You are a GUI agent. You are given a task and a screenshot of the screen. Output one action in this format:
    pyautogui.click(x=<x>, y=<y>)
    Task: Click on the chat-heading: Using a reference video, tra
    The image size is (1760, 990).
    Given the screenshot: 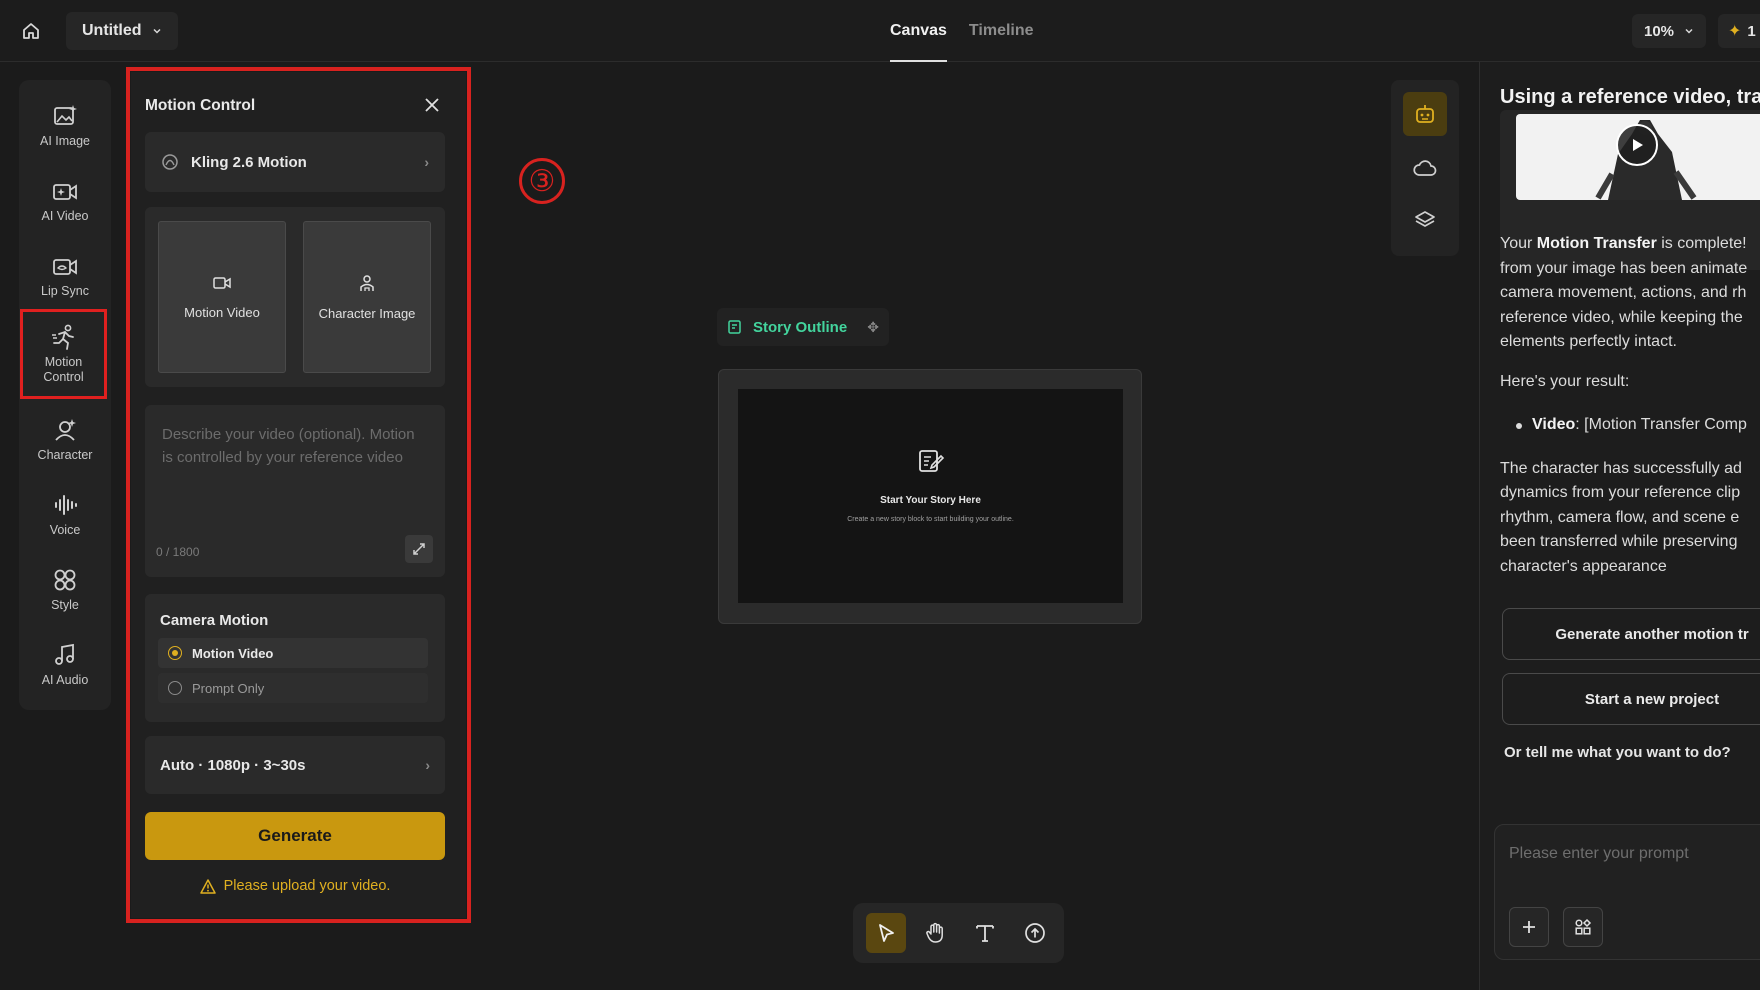 What is the action you would take?
    pyautogui.click(x=1630, y=97)
    